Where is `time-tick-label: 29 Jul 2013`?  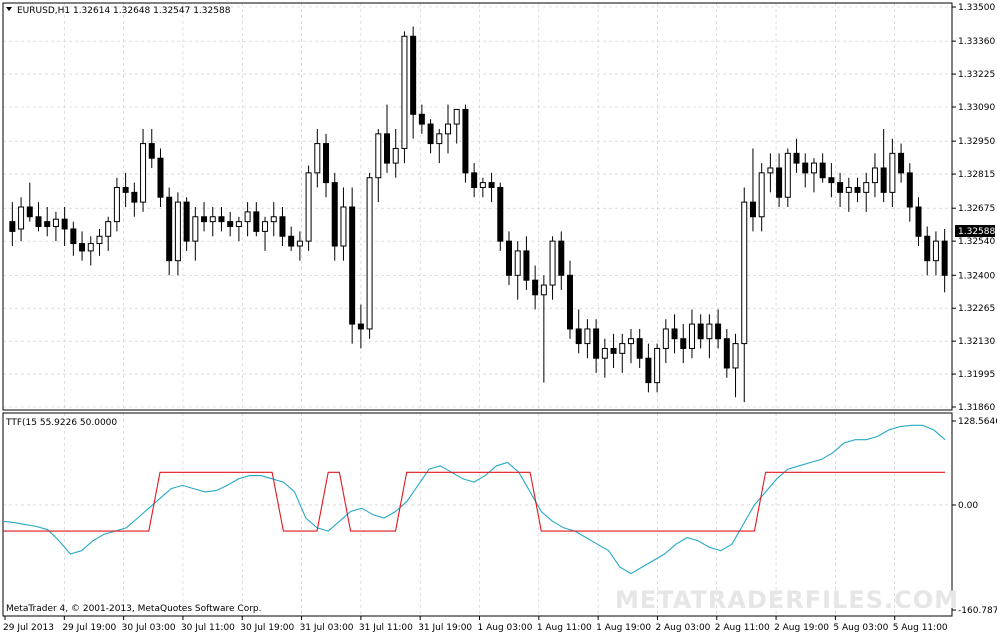
time-tick-label: 29 Jul 2013 is located at coordinates (28, 628).